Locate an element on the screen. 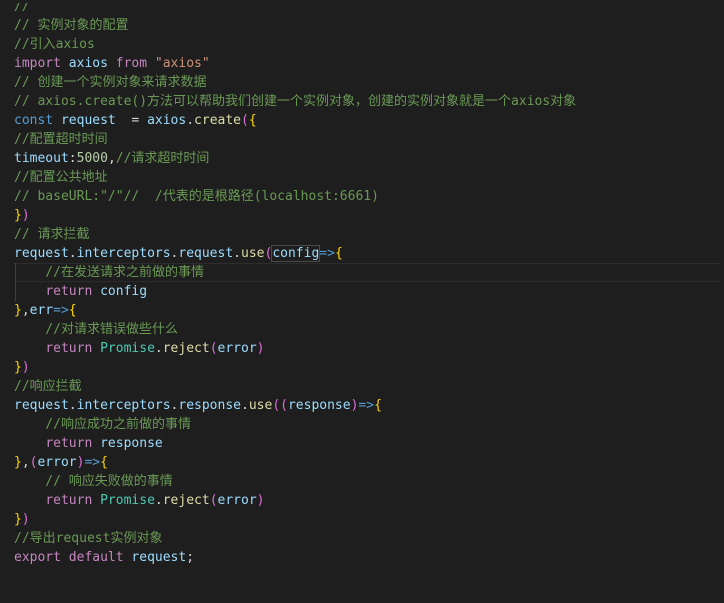  code-line: timeout:5000,//请求超时时间 is located at coordinates (367, 158).